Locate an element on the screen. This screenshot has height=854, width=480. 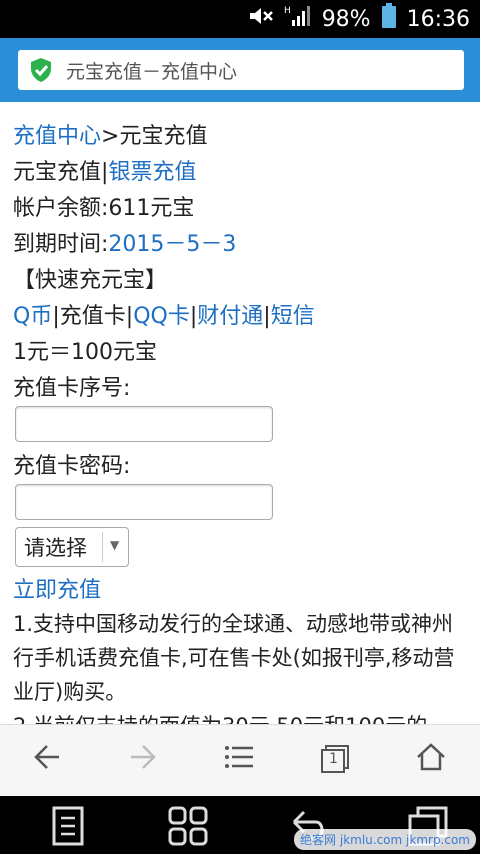
document-icon is located at coordinates (68, 829).